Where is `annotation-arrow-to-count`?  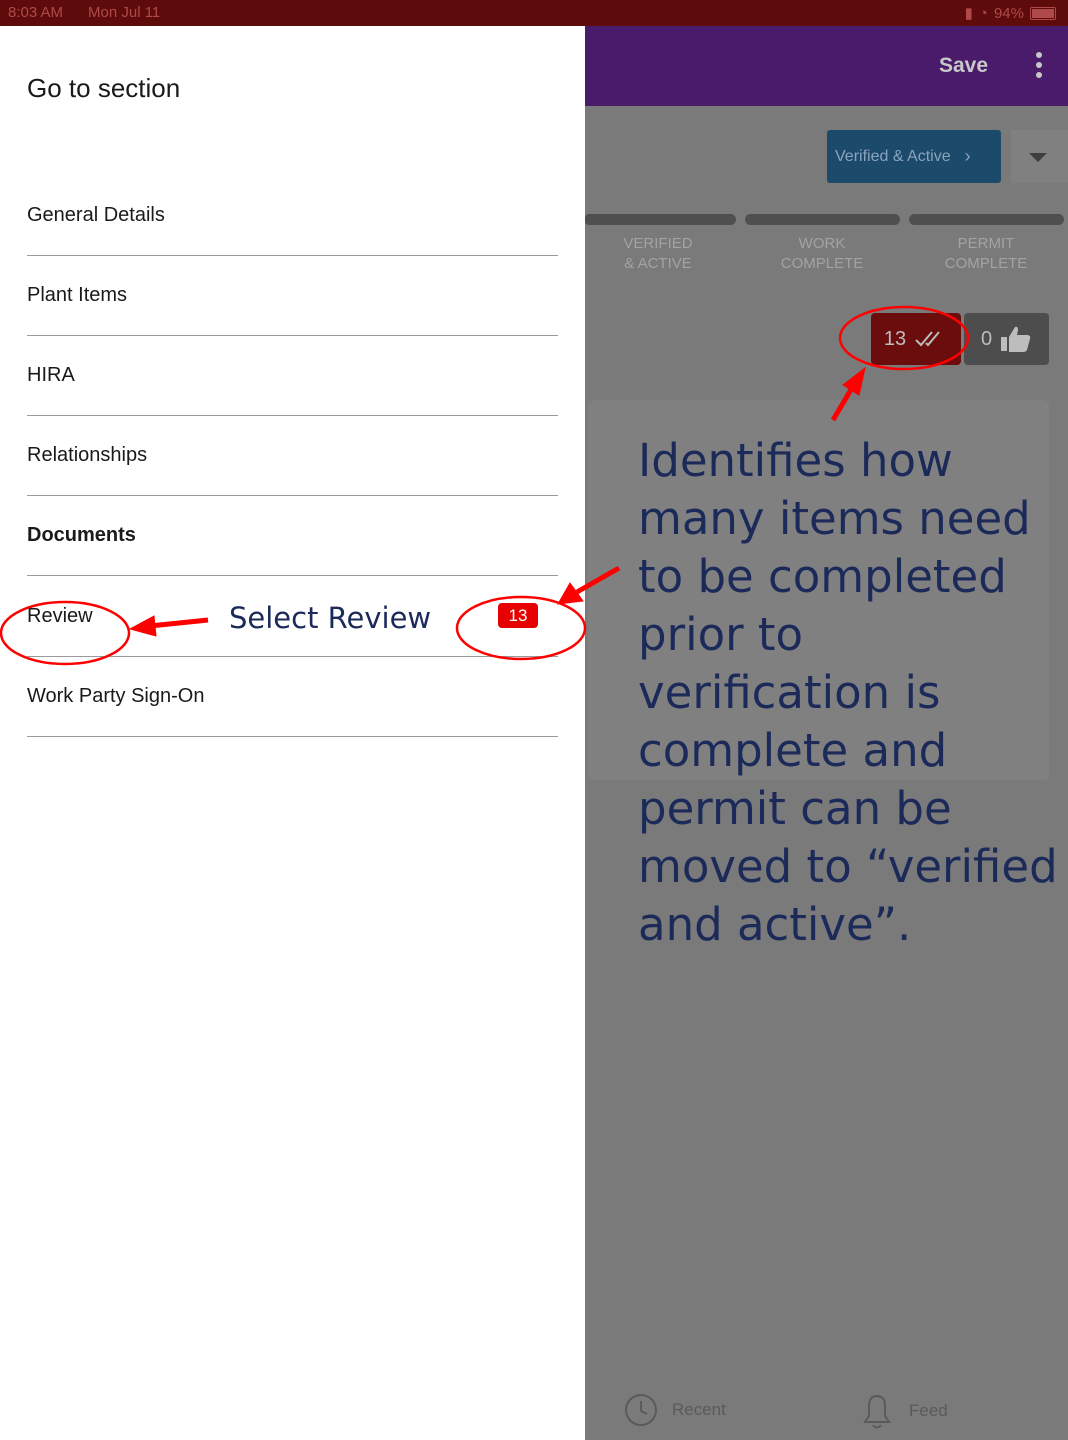 annotation-arrow-to-count is located at coordinates (848, 394).